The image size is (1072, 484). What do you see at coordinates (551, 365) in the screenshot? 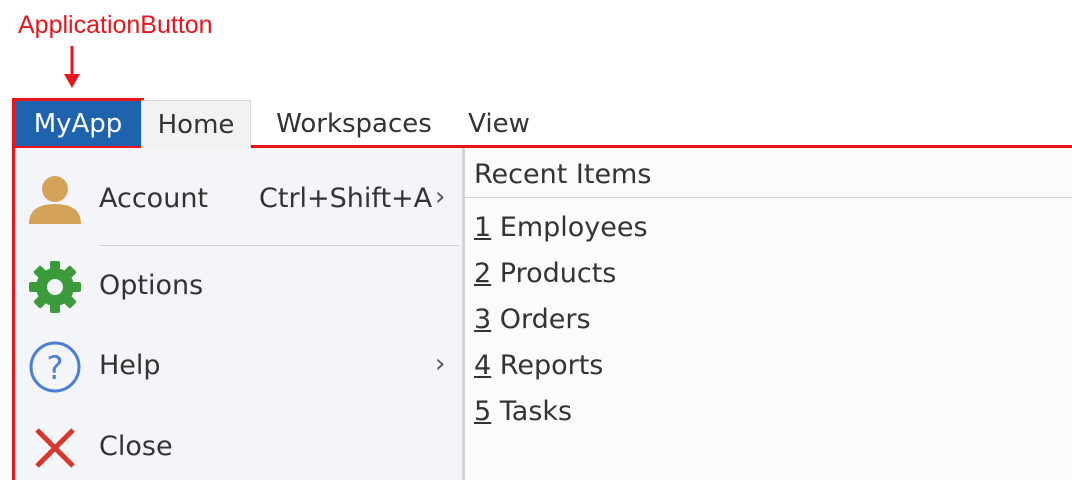
I see `recent-item-label: Reports` at bounding box center [551, 365].